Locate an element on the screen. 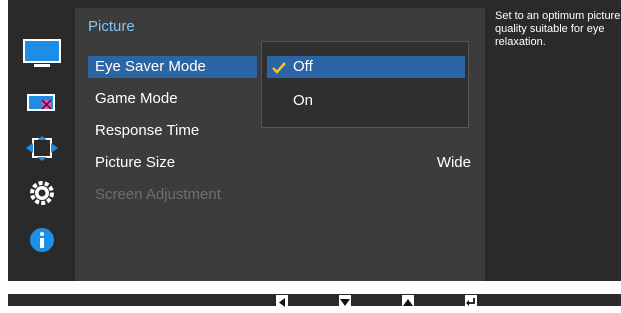 The image size is (621, 313). sidebar is located at coordinates (41, 140).